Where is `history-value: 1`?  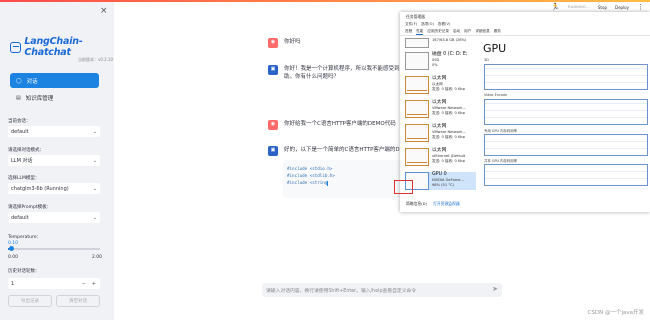
history-value: 1 is located at coordinates (13, 283).